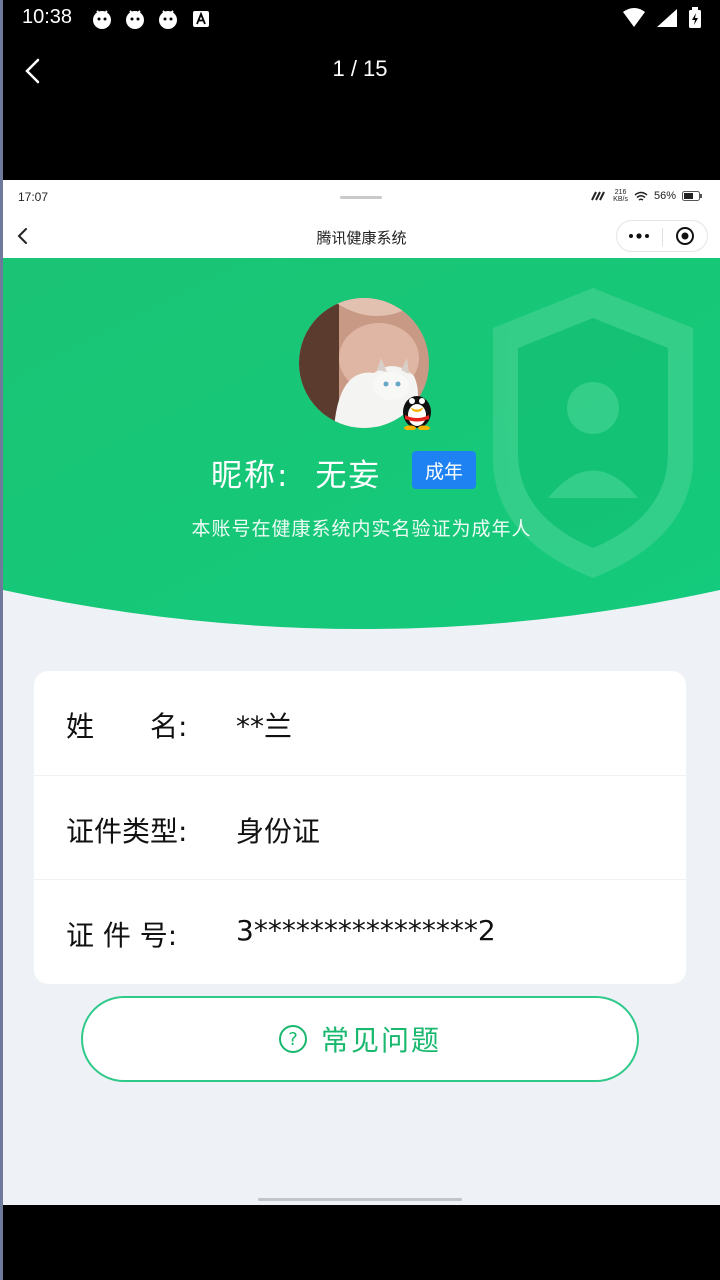 This screenshot has height=1280, width=720. Describe the element at coordinates (620, 192) in the screenshot. I see `network-speed-value: 216` at that location.